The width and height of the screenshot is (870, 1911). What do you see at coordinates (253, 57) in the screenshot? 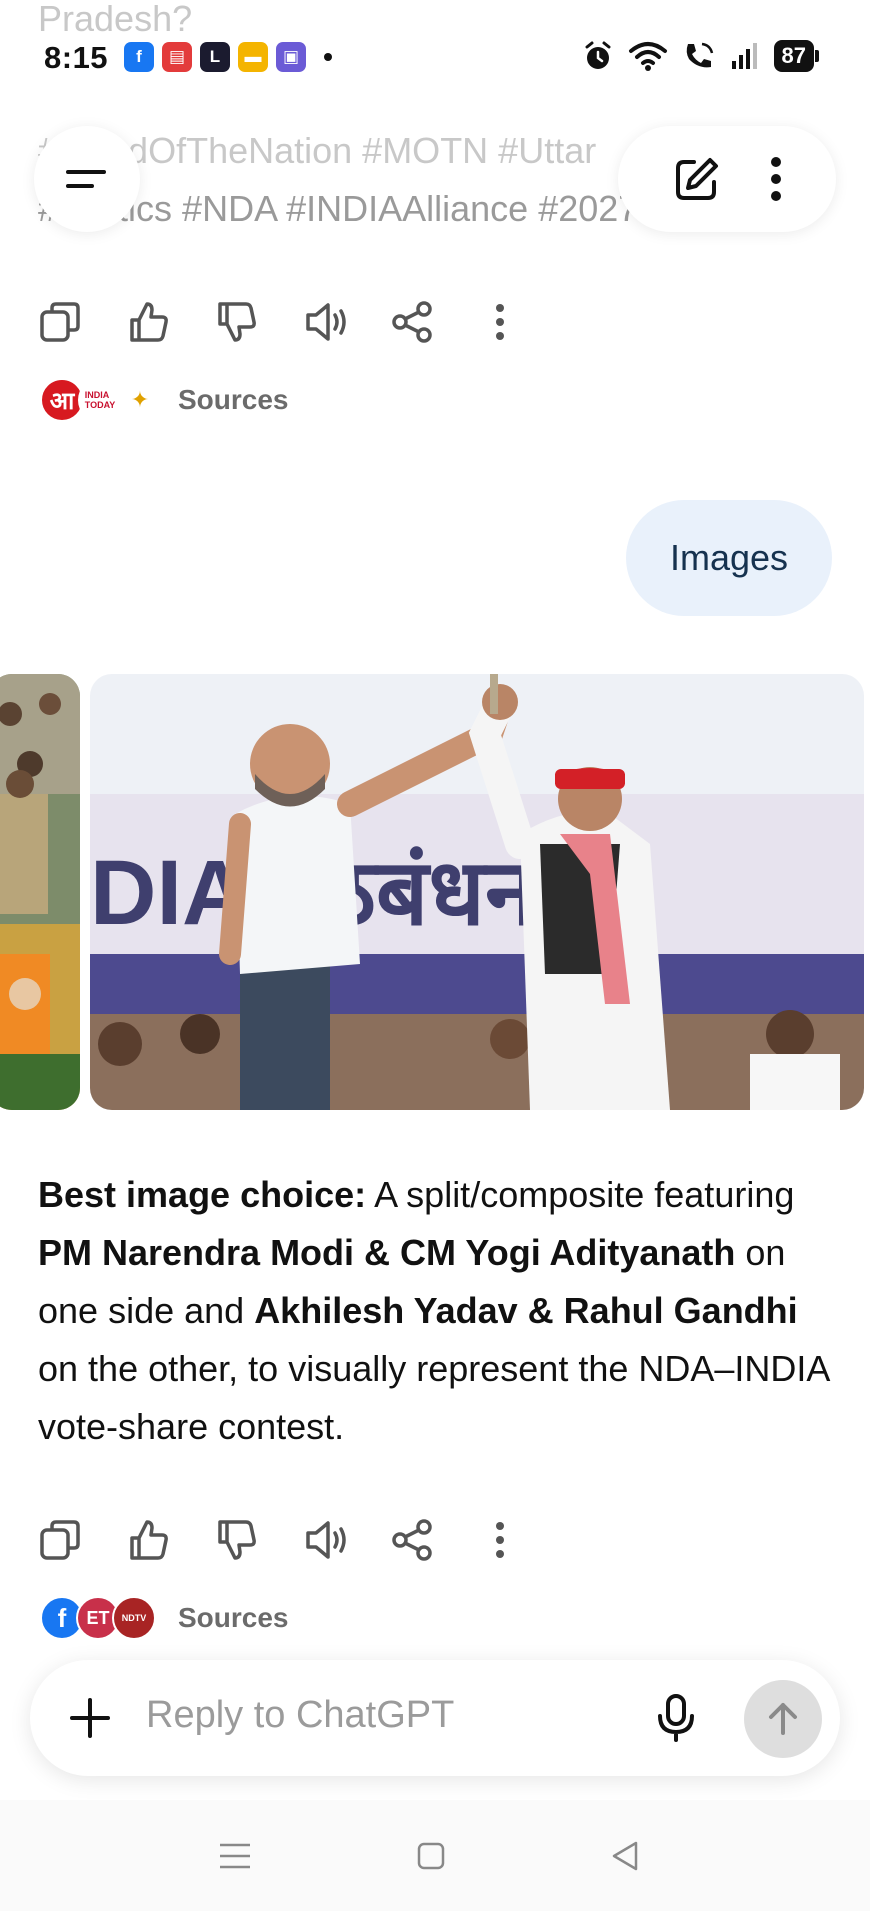
I see `notes-app-icon: ▬` at bounding box center [253, 57].